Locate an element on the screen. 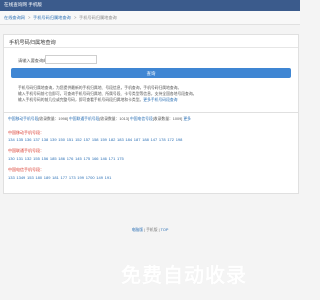 Image resolution: width=320 pixels, height=300 pixels. carrier-title-telecom: 中国电信手机号段： is located at coordinates (26, 169).